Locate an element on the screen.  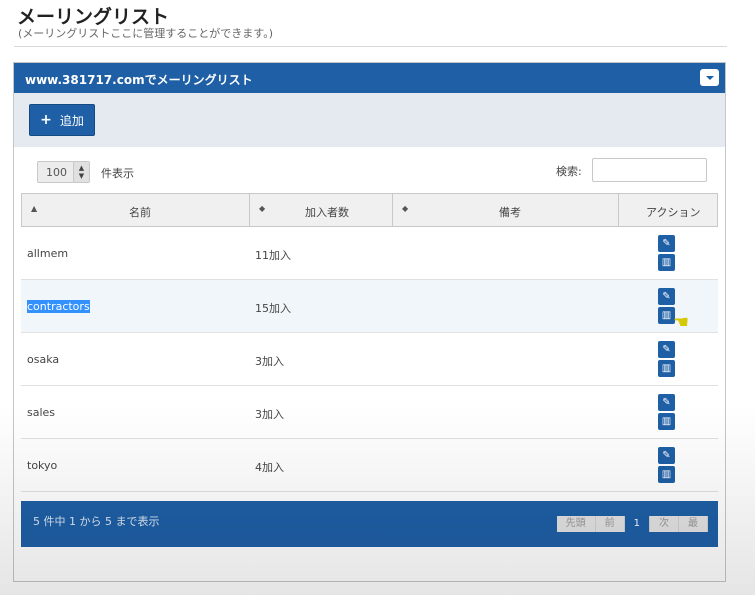
chevron-down-icon is located at coordinates (710, 78).